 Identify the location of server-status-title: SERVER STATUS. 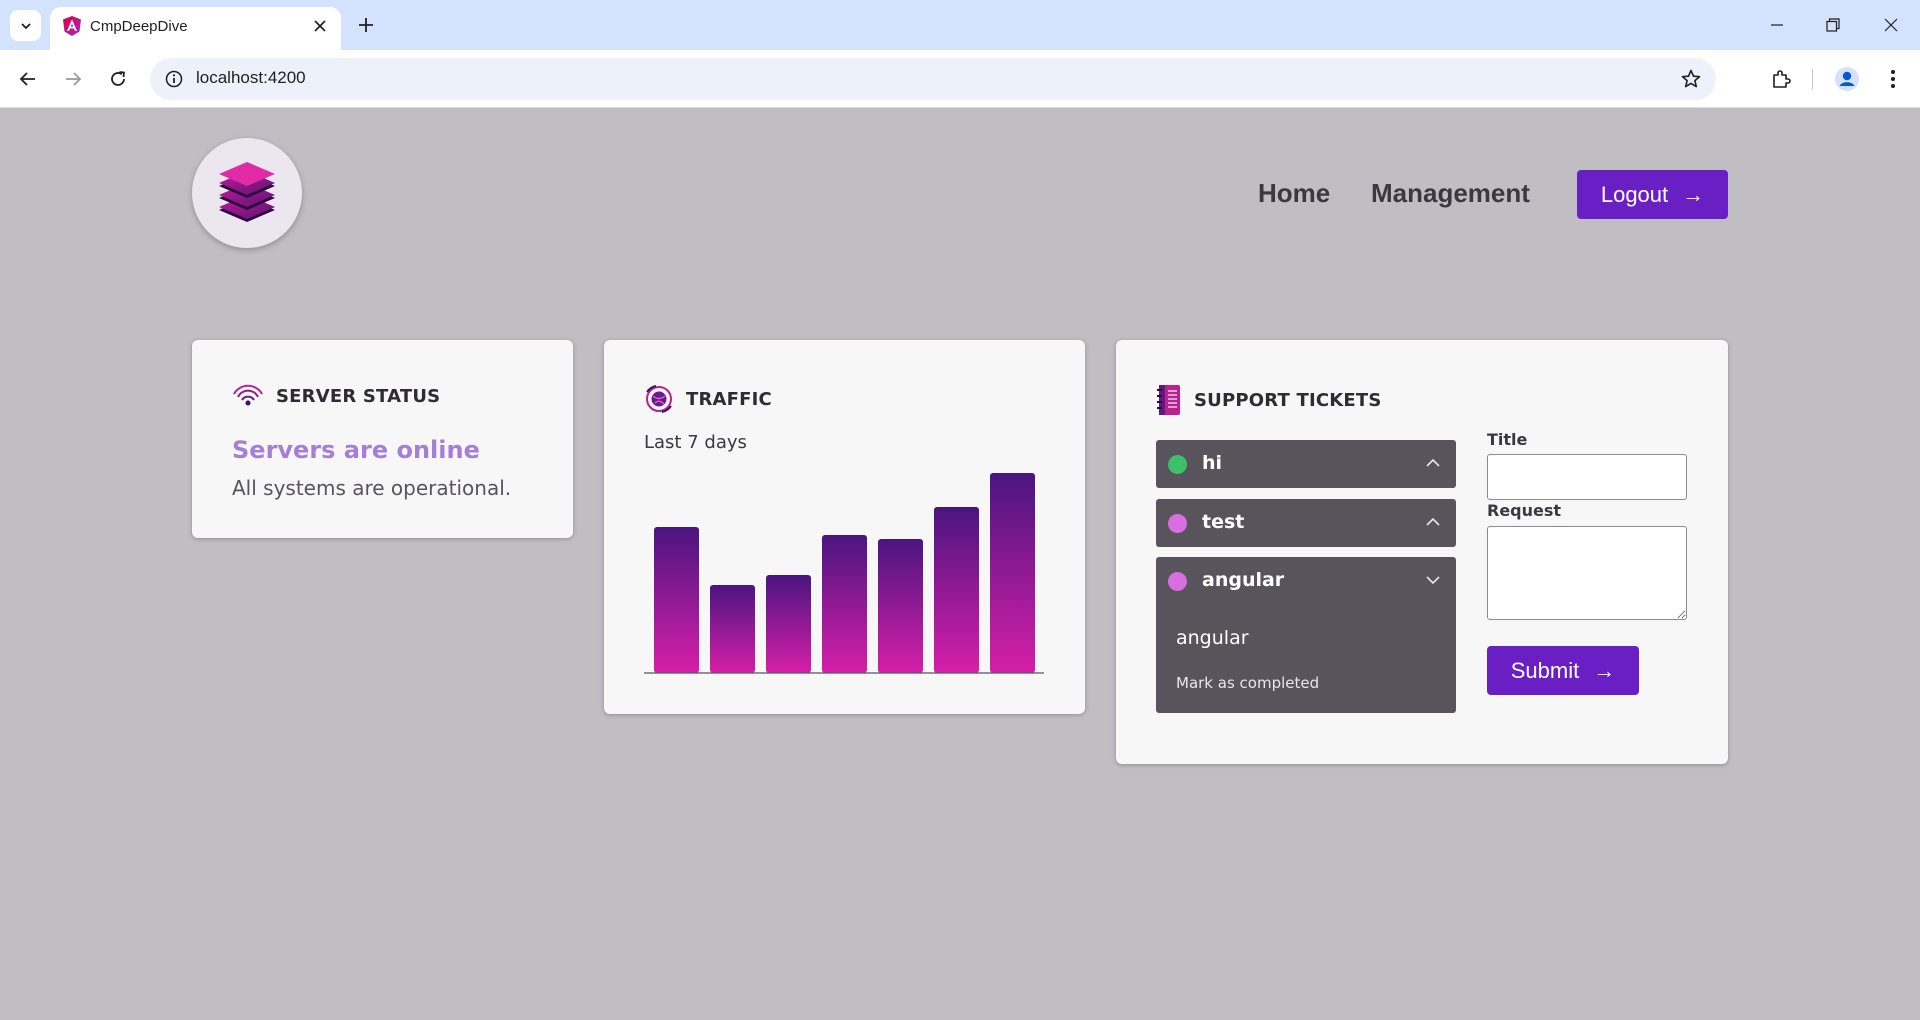
(358, 396).